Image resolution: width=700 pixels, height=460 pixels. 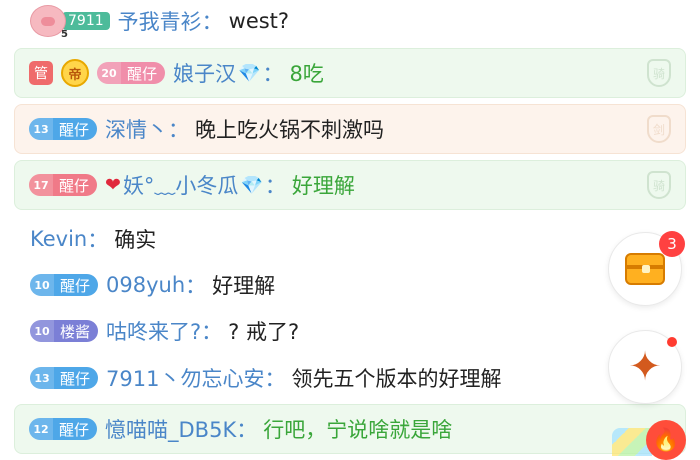 What do you see at coordinates (185, 378) in the screenshot?
I see `username: 7911丶勿忘心安` at bounding box center [185, 378].